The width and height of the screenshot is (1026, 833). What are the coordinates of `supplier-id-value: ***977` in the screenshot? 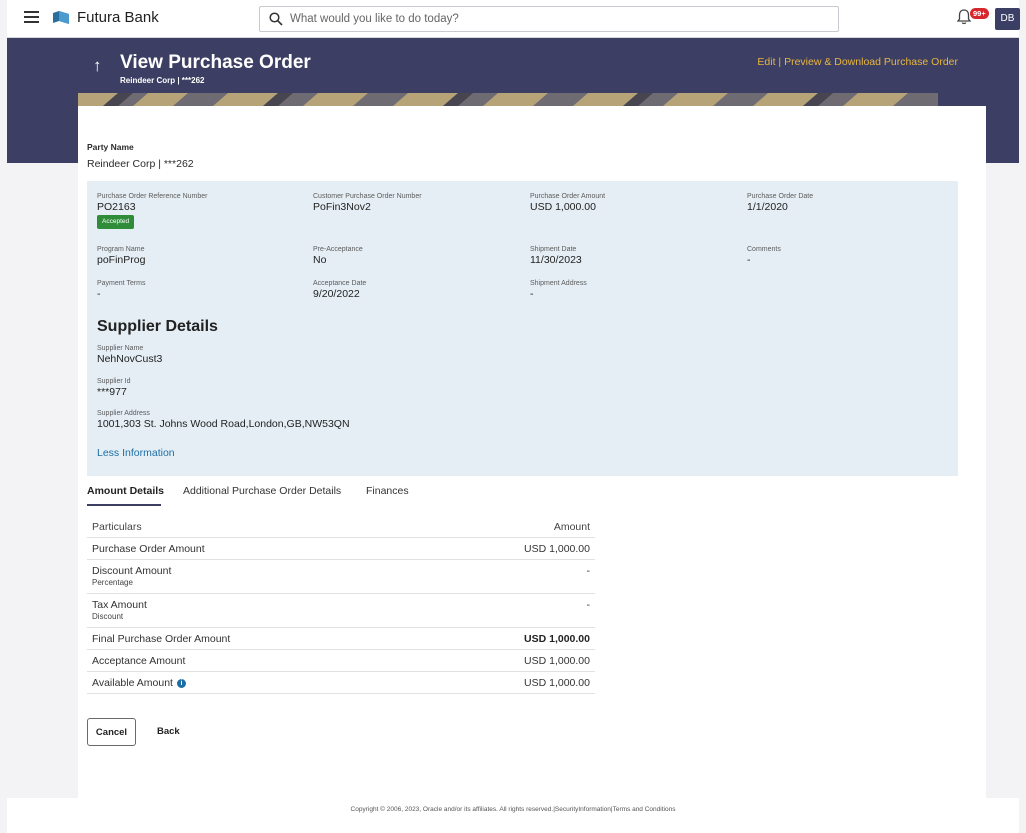 It's located at (112, 392).